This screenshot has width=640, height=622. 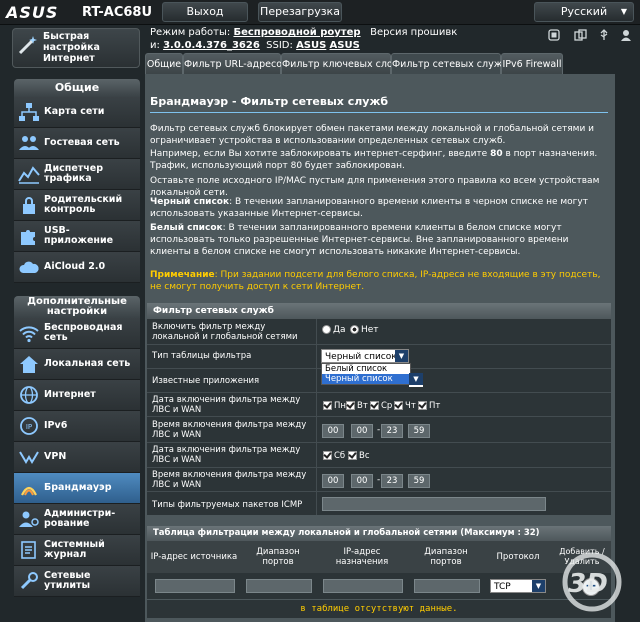 What do you see at coordinates (300, 12) in the screenshot?
I see `reboot-button: Перезагрузка` at bounding box center [300, 12].